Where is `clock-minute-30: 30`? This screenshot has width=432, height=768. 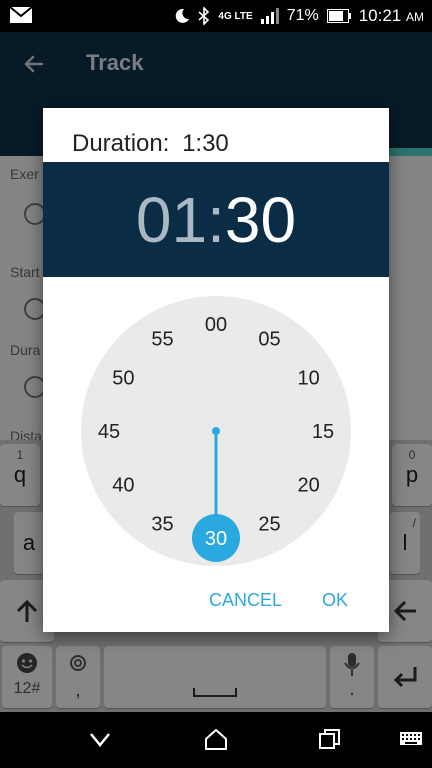 clock-minute-30: 30 is located at coordinates (216, 539).